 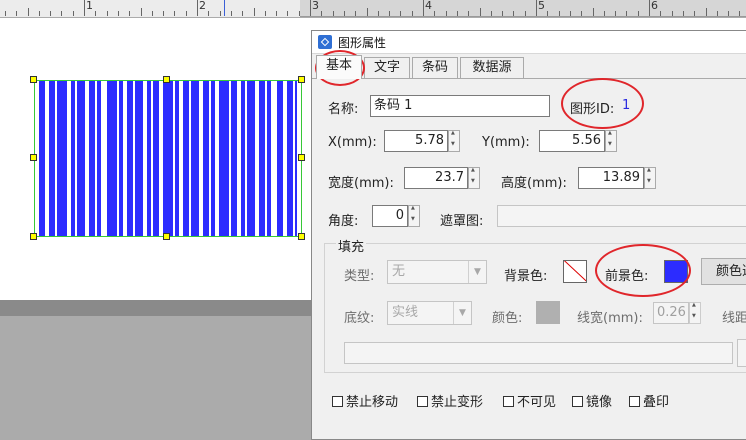 What do you see at coordinates (534, 183) in the screenshot?
I see `height-label: 高度(mm):` at bounding box center [534, 183].